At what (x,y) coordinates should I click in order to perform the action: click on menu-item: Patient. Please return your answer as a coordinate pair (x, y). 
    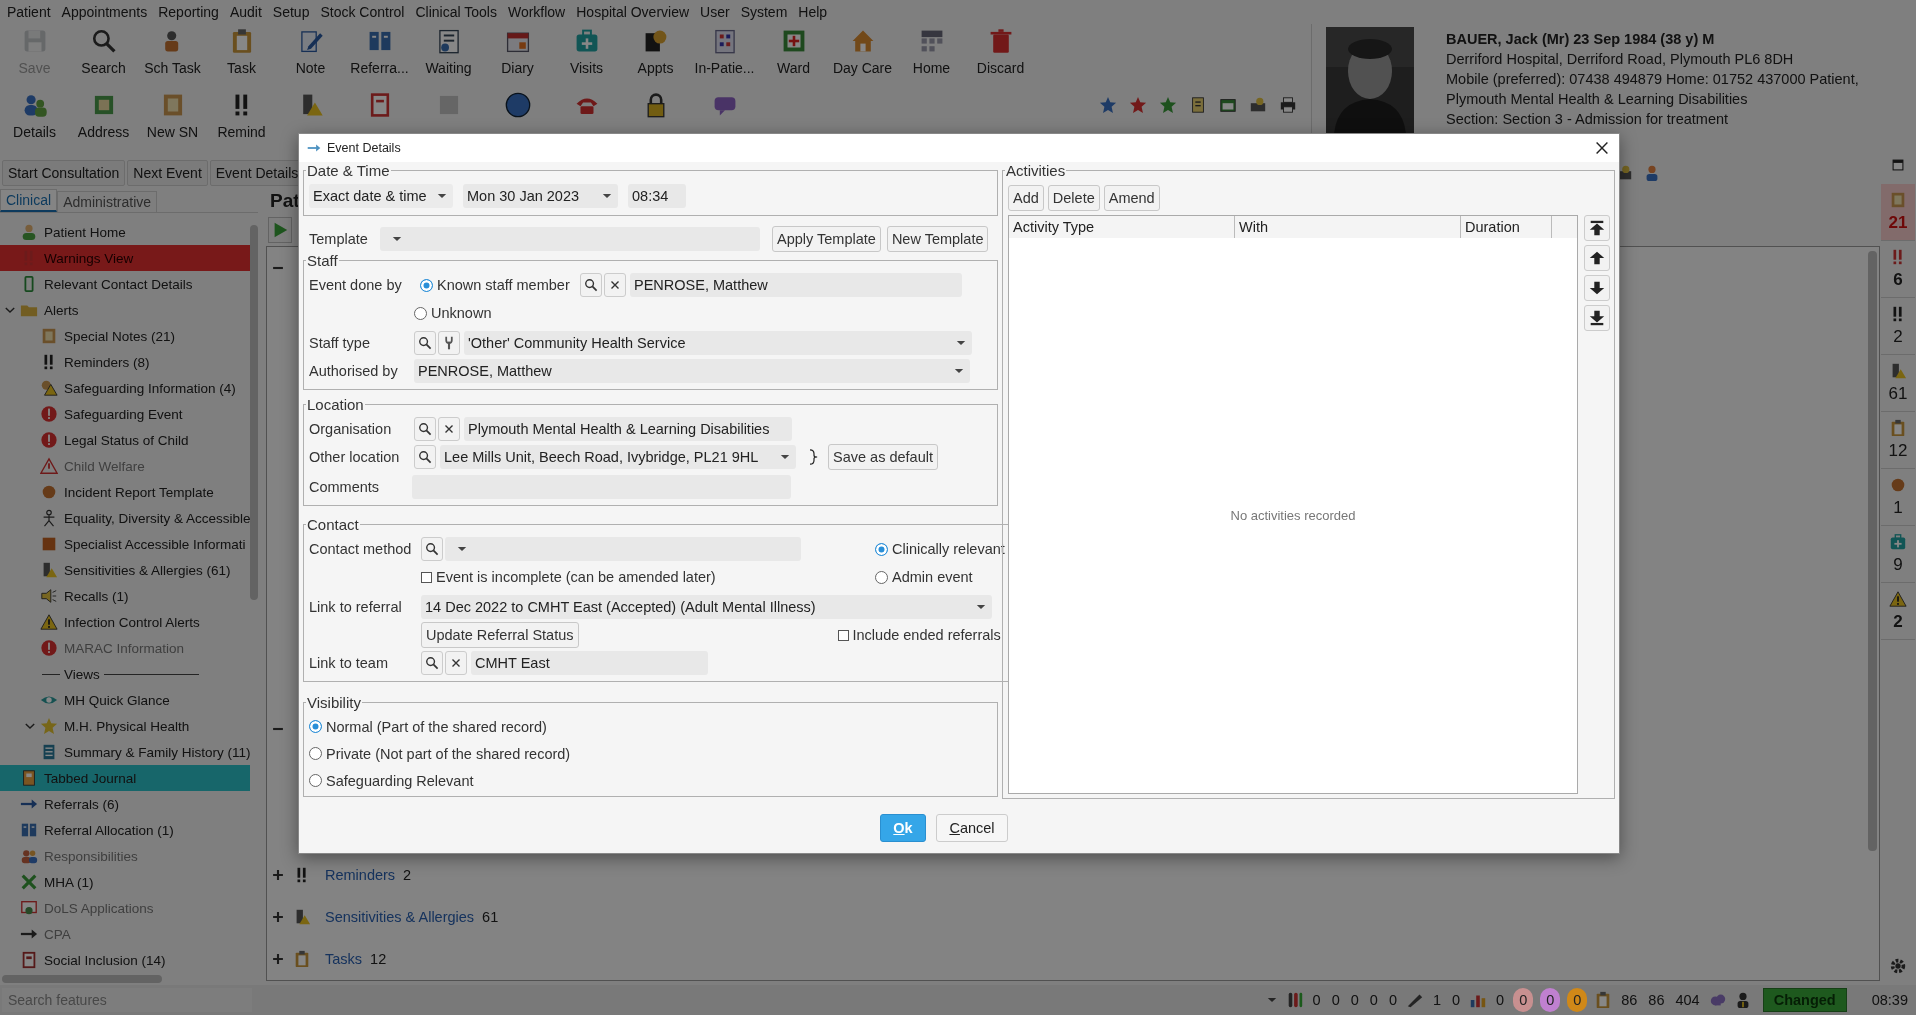
    Looking at the image, I should click on (29, 12).